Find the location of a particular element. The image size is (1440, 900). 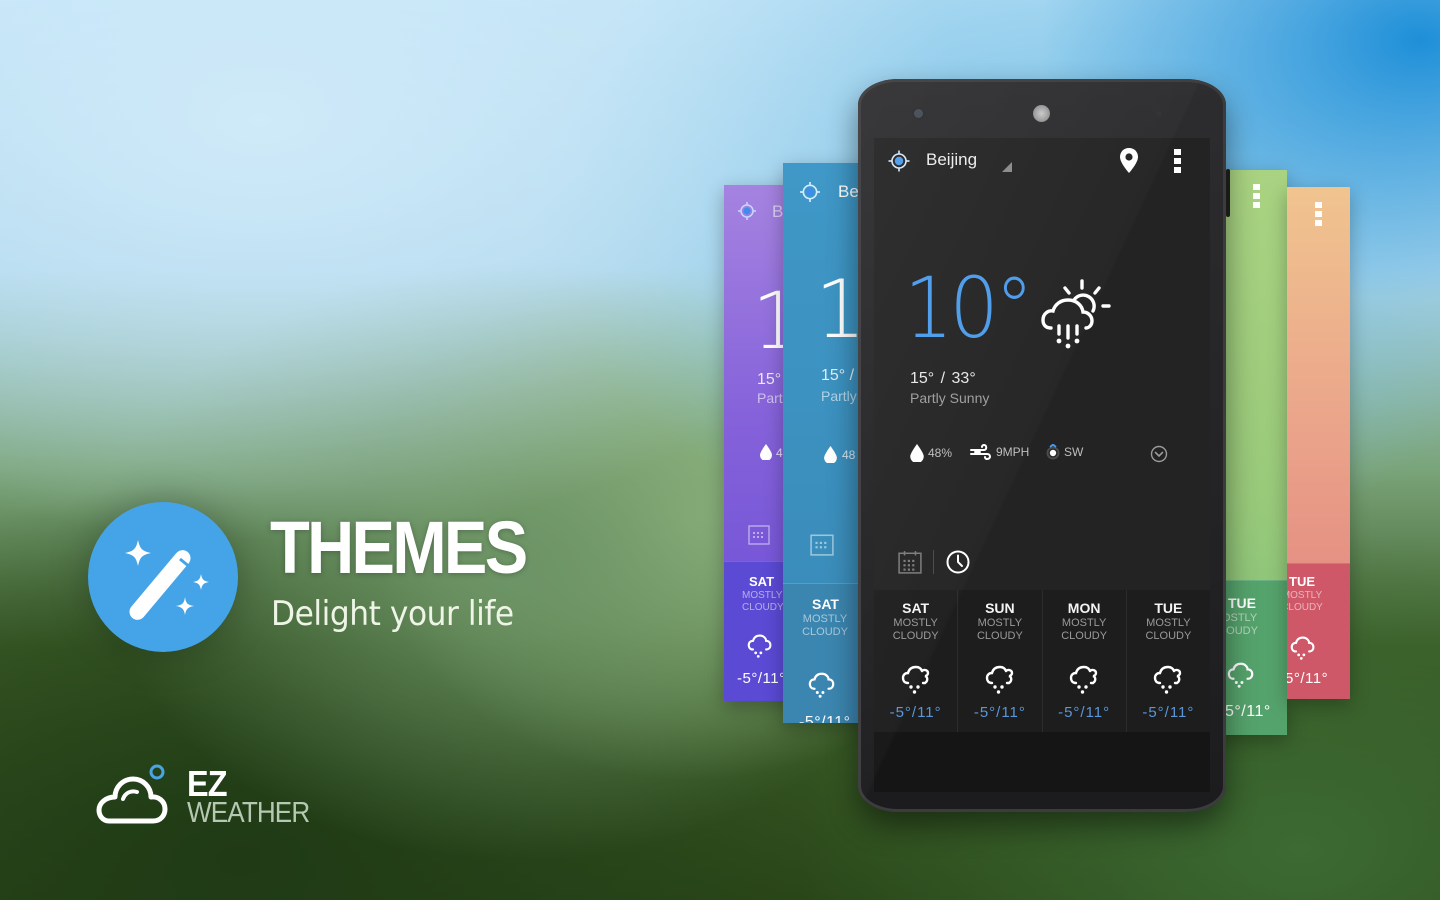

current-temperature: 10° is located at coordinates (969, 308).